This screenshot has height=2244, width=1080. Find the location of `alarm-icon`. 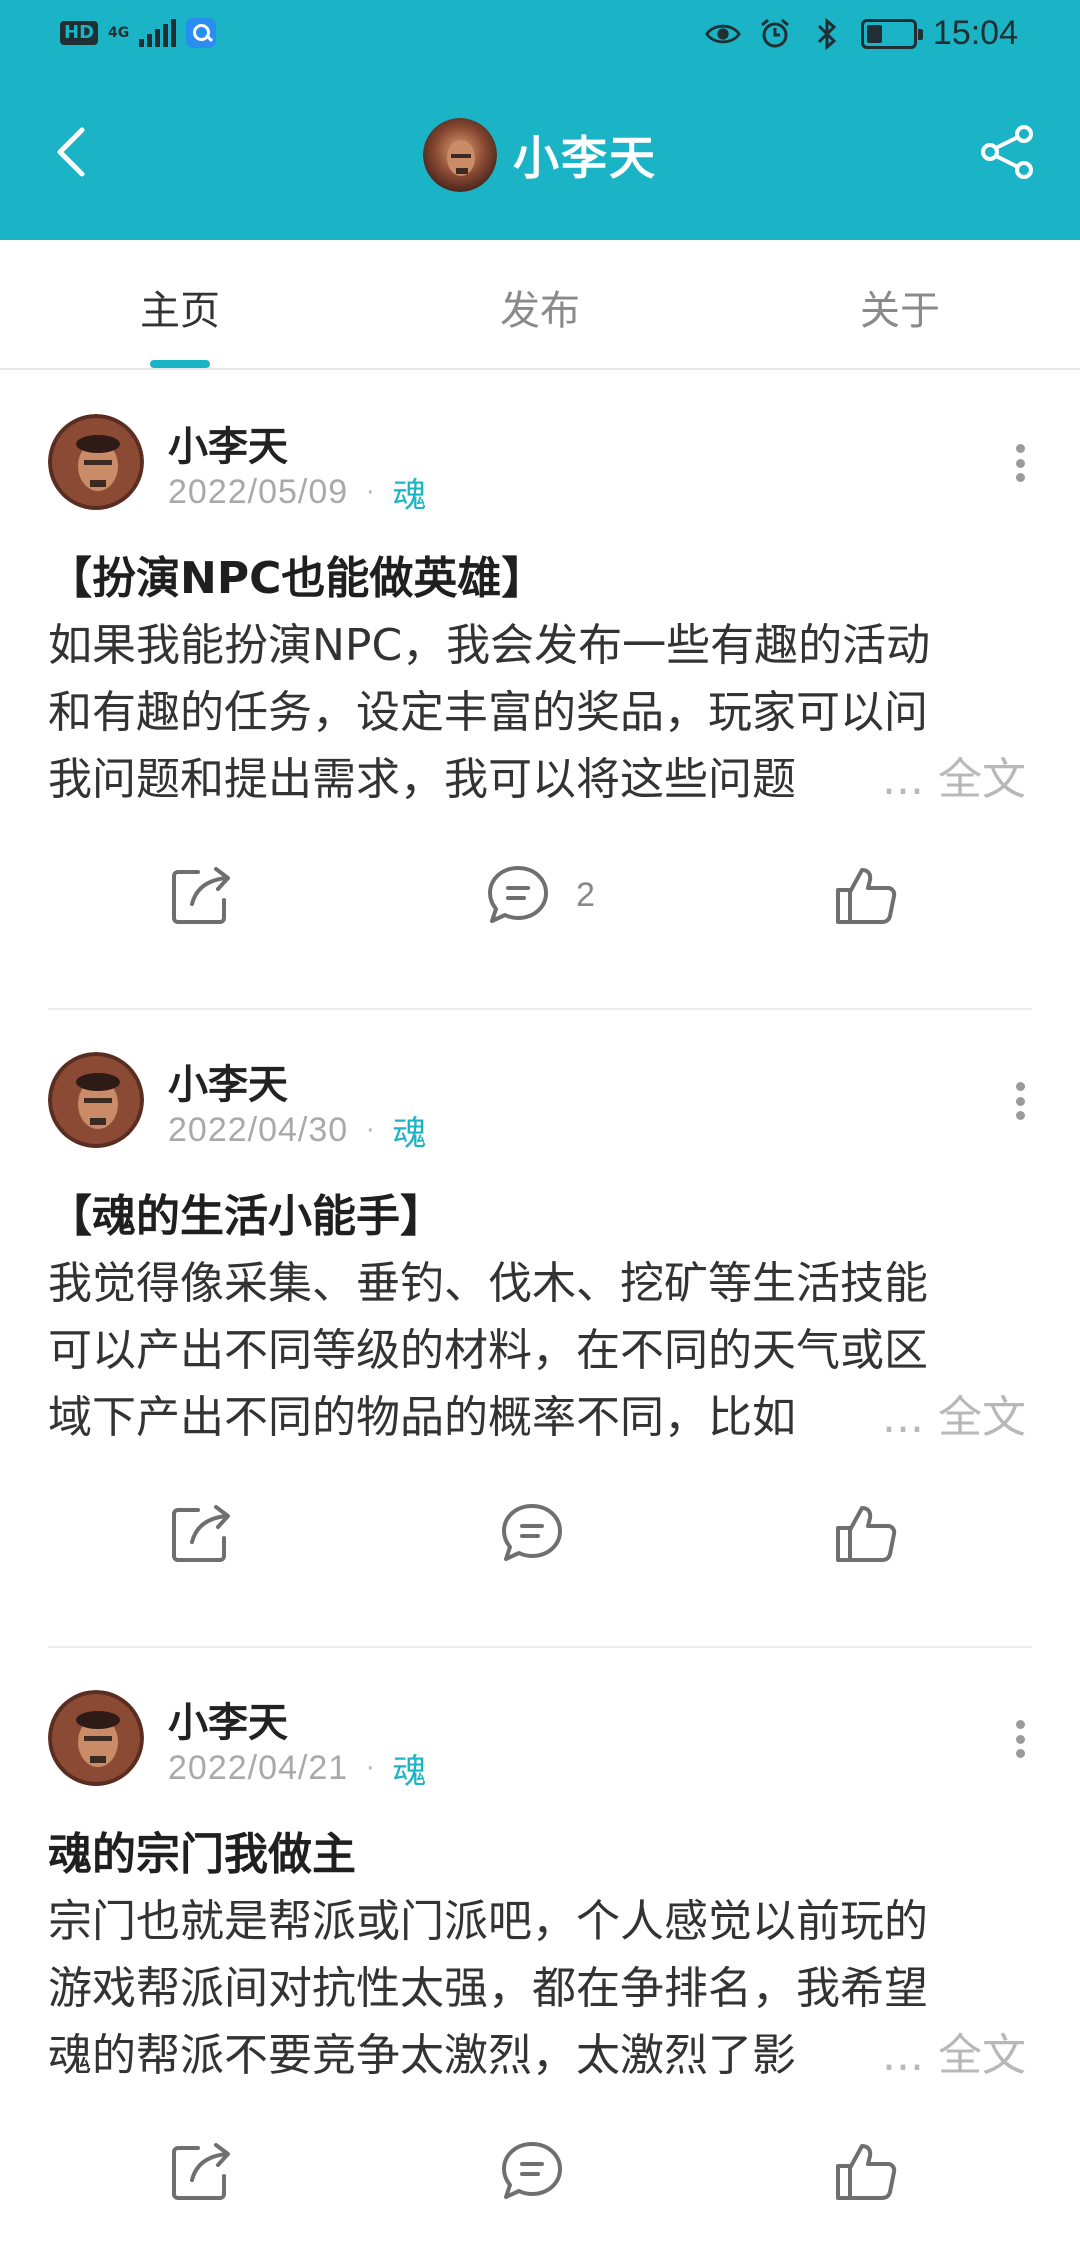

alarm-icon is located at coordinates (775, 34).